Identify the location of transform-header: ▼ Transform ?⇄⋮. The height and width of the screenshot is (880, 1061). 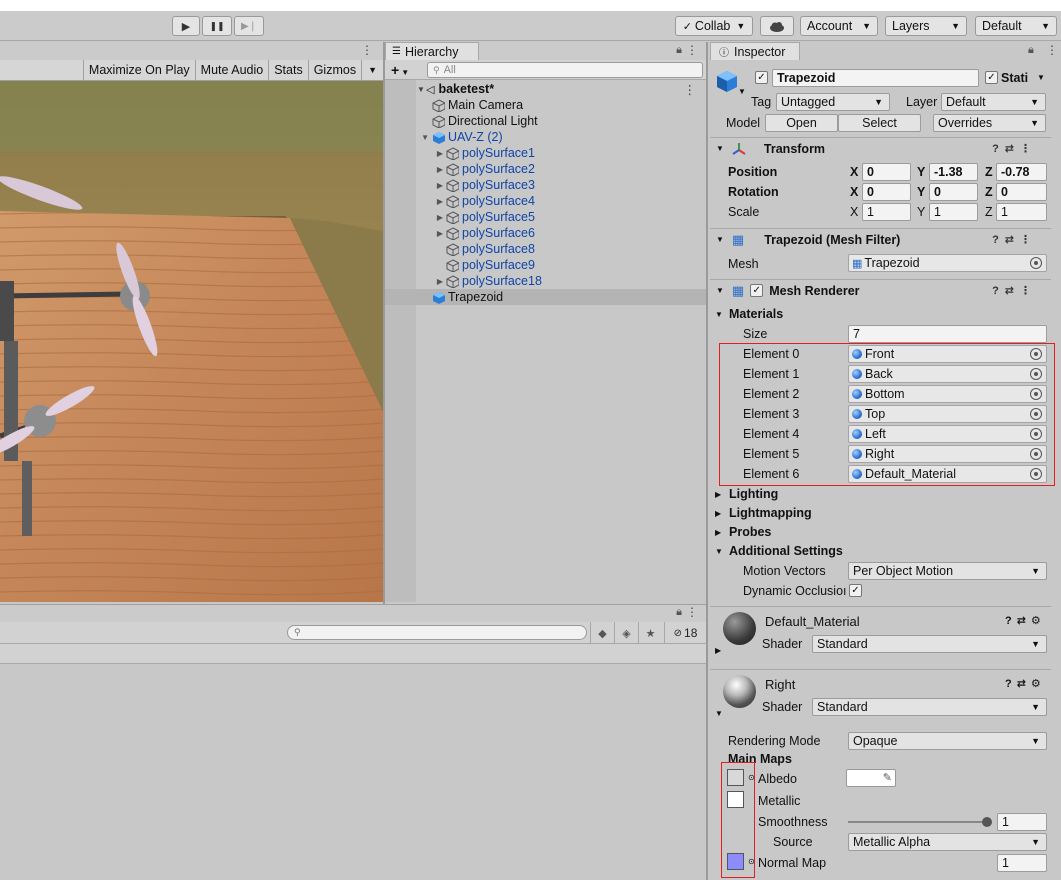
(880, 148).